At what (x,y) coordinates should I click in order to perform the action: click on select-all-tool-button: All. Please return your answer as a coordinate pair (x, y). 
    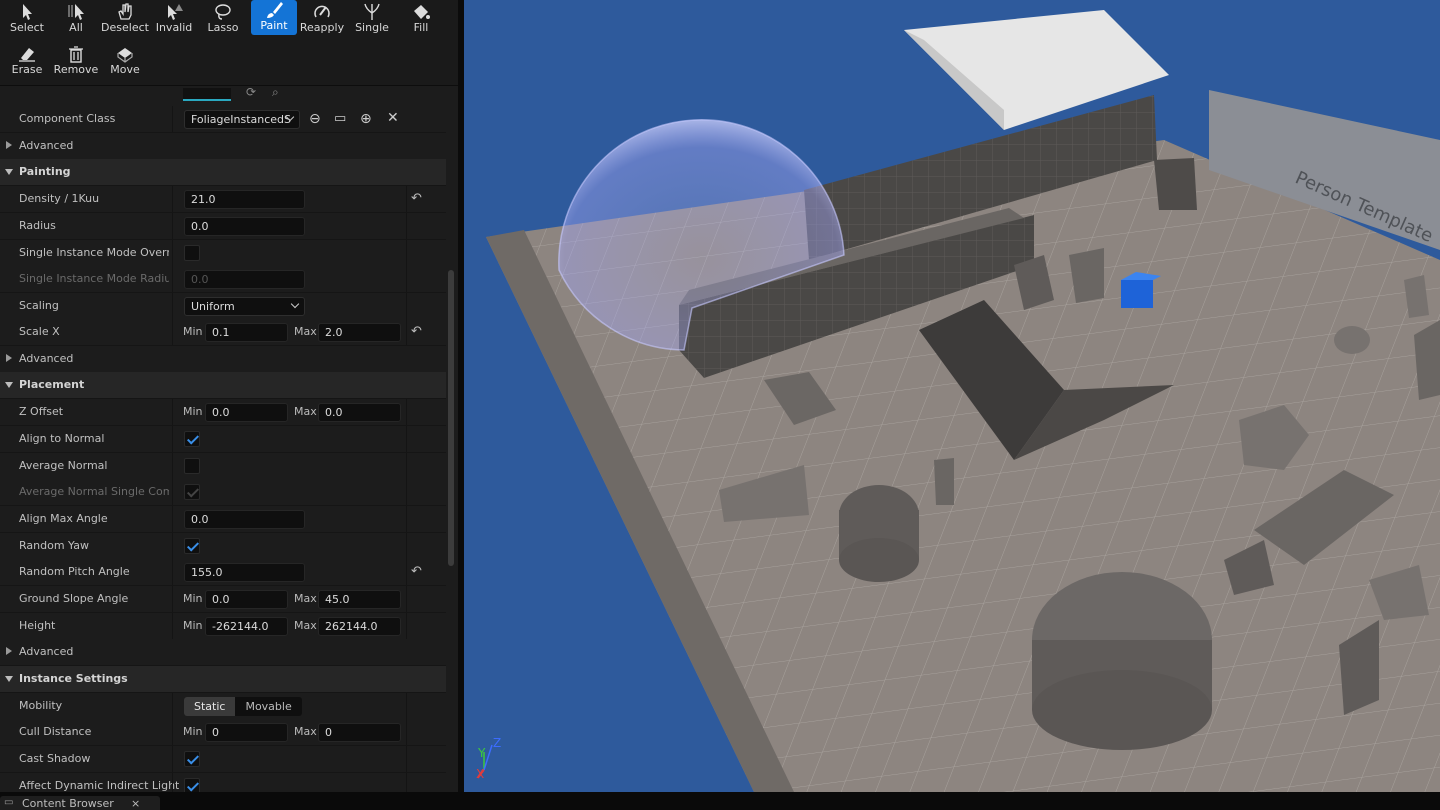
    Looking at the image, I should click on (76, 20).